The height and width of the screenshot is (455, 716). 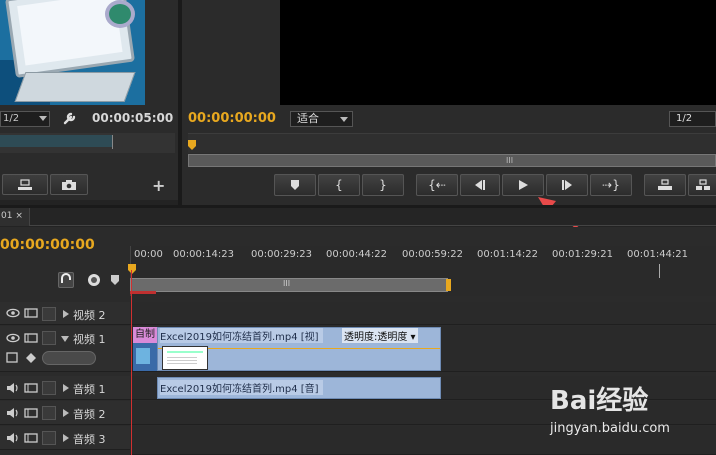 I want to click on extract-button, so click(x=702, y=185).